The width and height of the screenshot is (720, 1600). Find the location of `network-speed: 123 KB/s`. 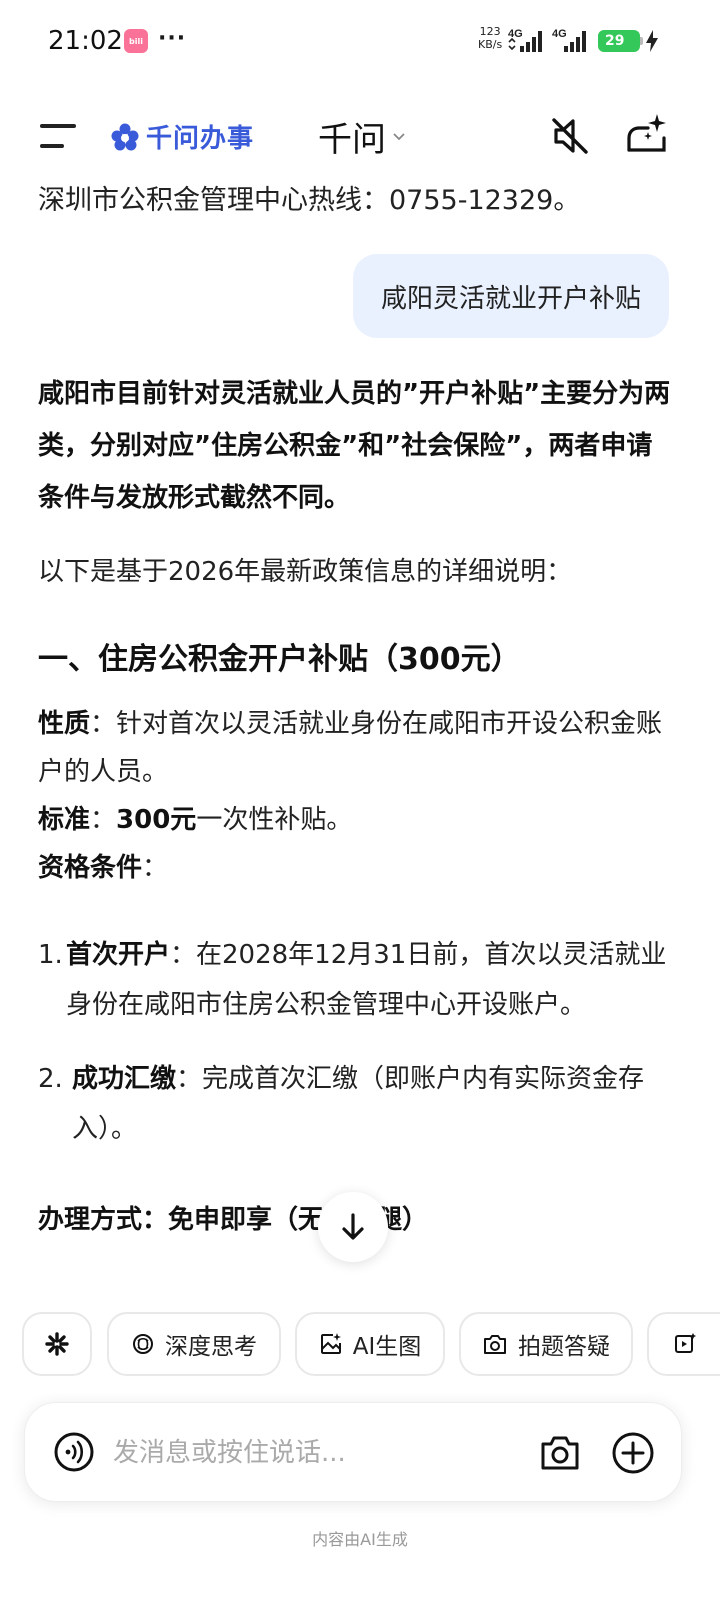

network-speed: 123 KB/s is located at coordinates (490, 38).